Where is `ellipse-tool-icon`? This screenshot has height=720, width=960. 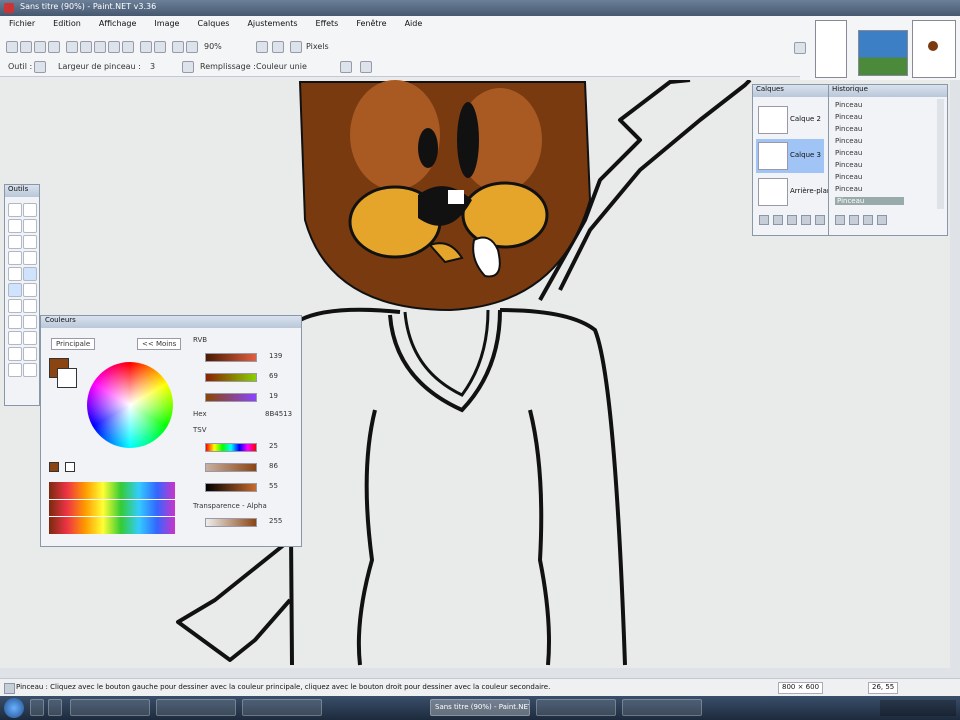 ellipse-tool-icon is located at coordinates (15, 370).